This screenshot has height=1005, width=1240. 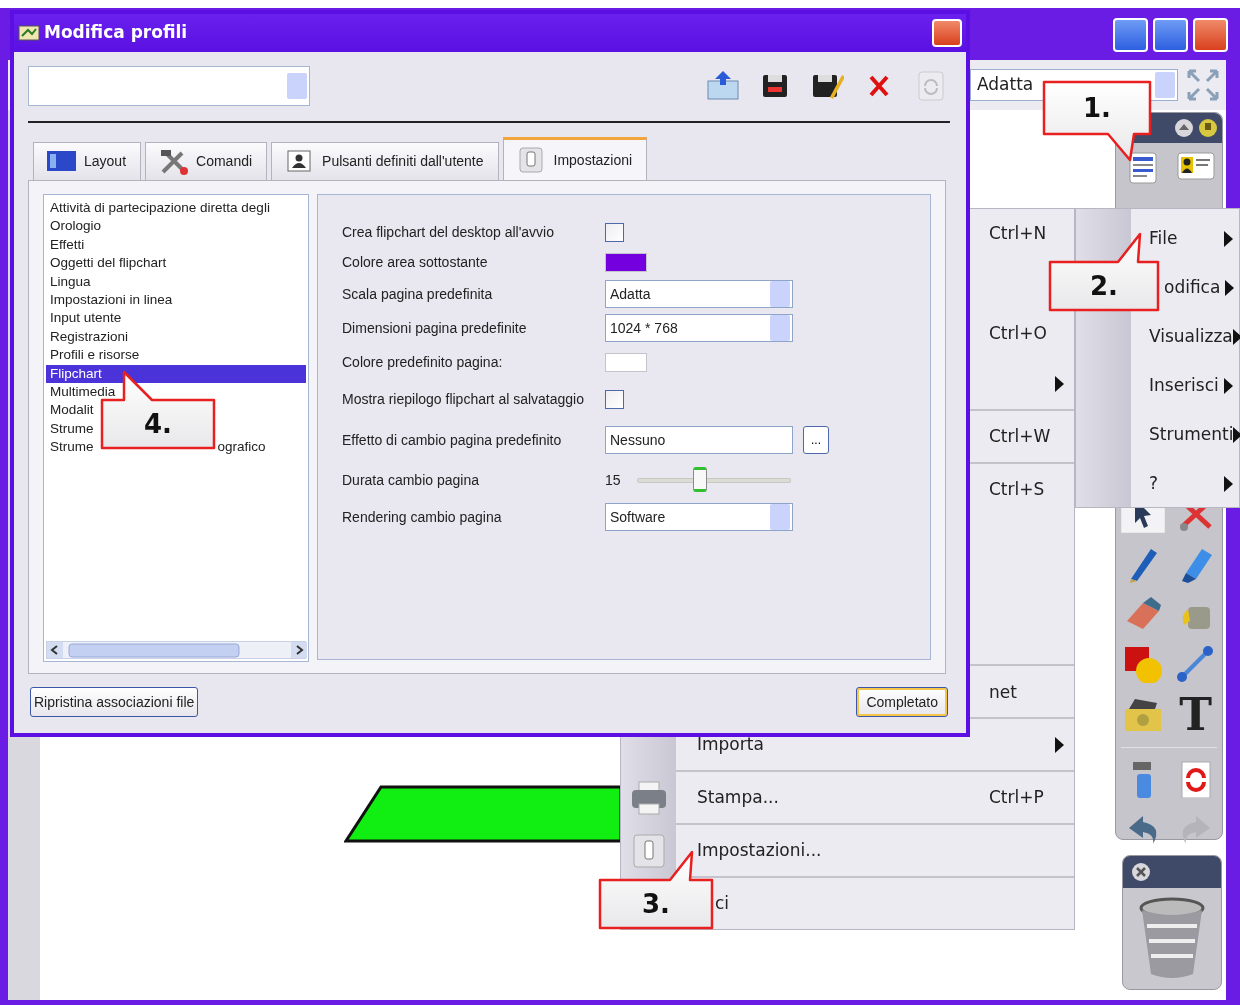 What do you see at coordinates (1018, 233) in the screenshot?
I see `shortcut-text: Ctrl+N` at bounding box center [1018, 233].